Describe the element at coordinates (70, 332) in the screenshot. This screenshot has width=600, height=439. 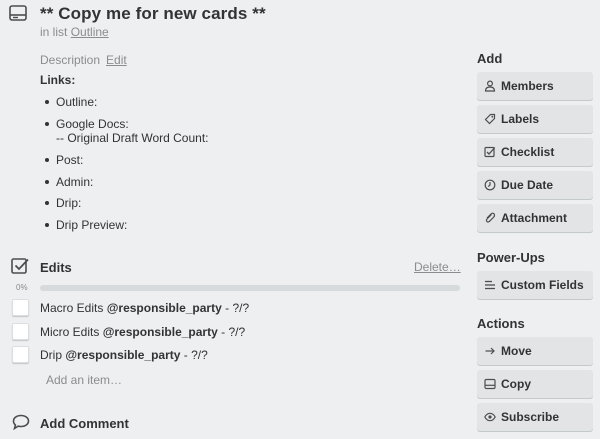
I see `checklist-item-text: Micro Edits` at that location.